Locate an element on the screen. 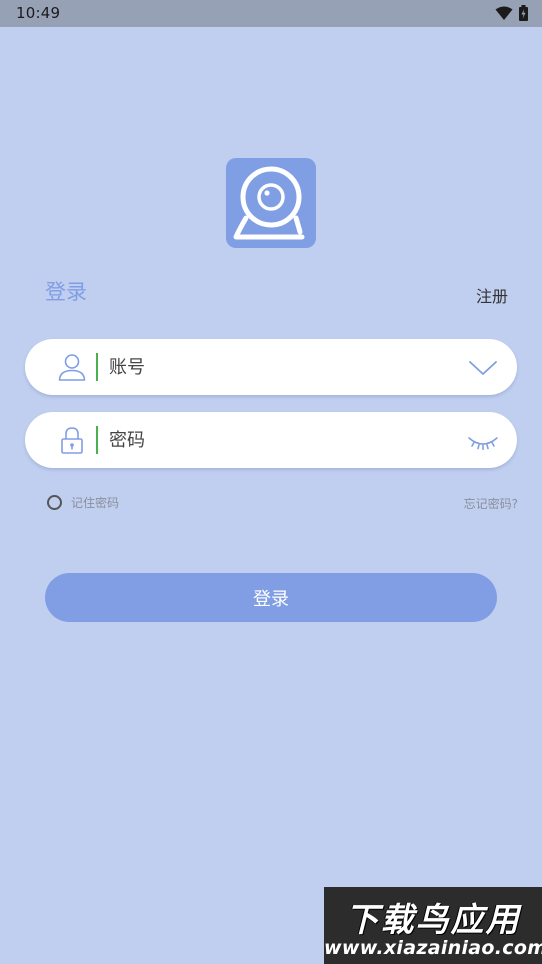 Image resolution: width=542 pixels, height=964 pixels. status-time: 10:49 is located at coordinates (38, 13).